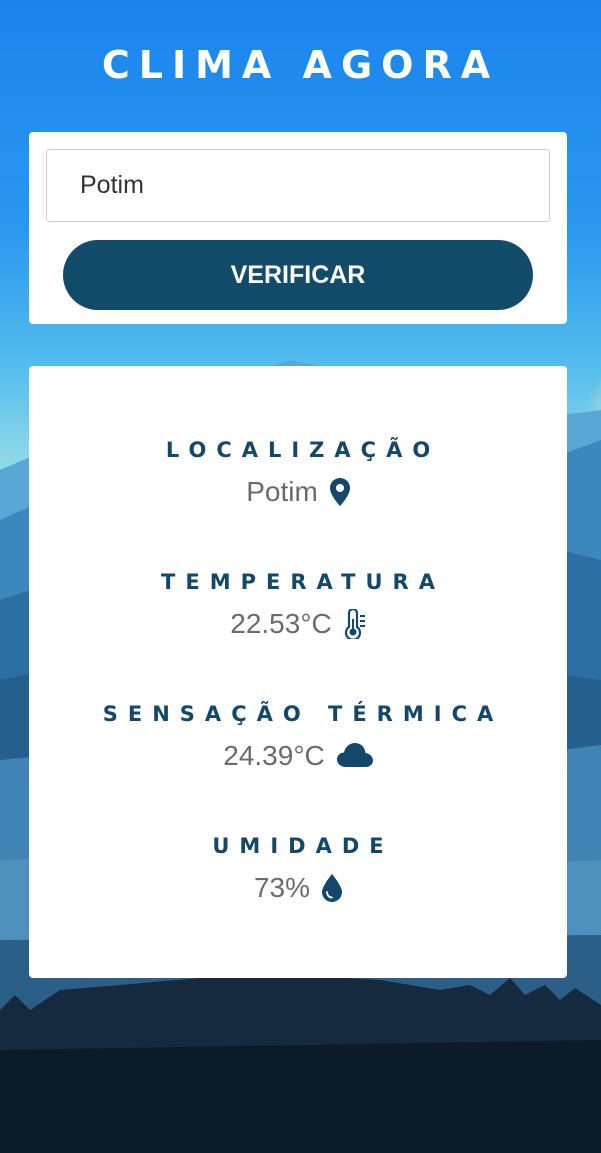 This screenshot has width=601, height=1153. I want to click on feels-like-value: 24.39°C, so click(274, 755).